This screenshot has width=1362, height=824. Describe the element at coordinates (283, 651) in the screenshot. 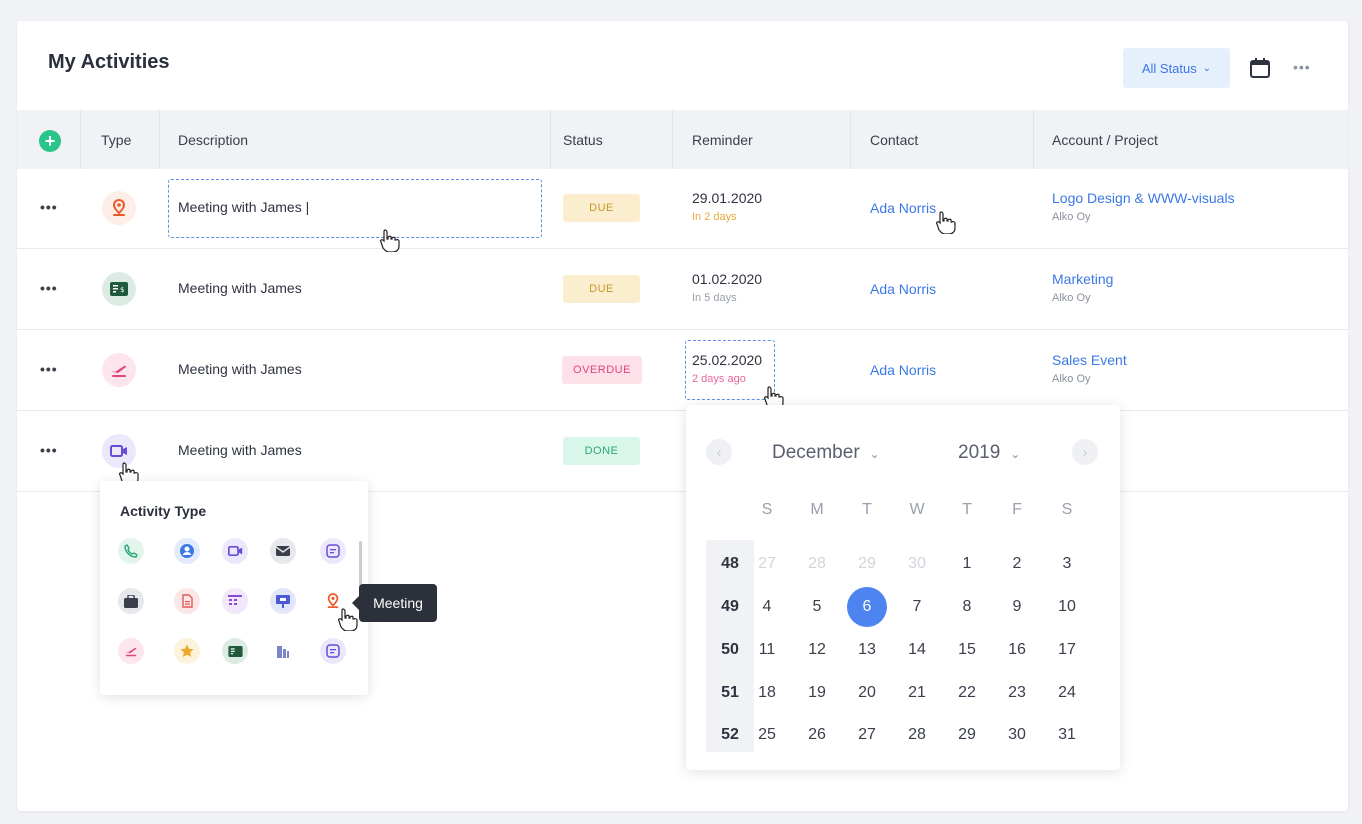

I see `building-icon` at that location.